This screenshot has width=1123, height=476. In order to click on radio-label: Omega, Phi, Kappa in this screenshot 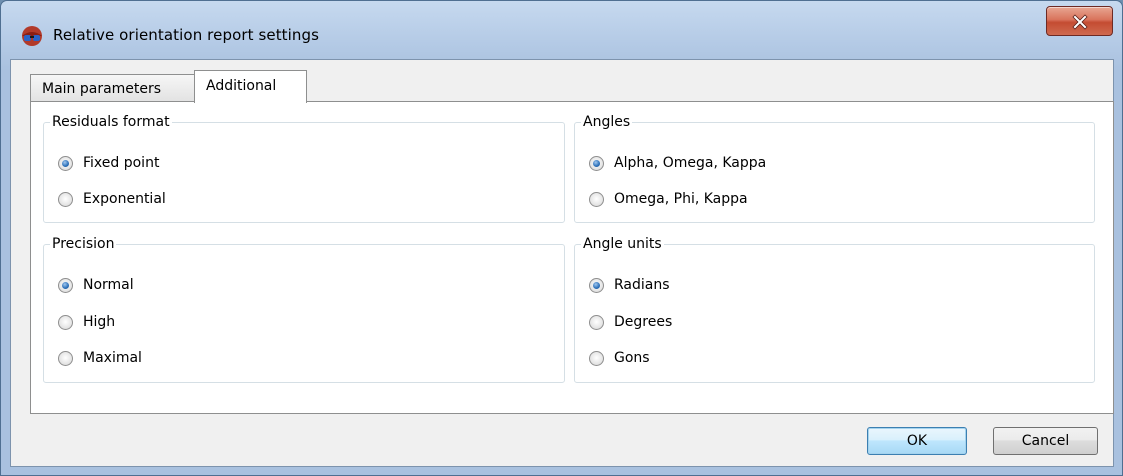, I will do `click(681, 199)`.